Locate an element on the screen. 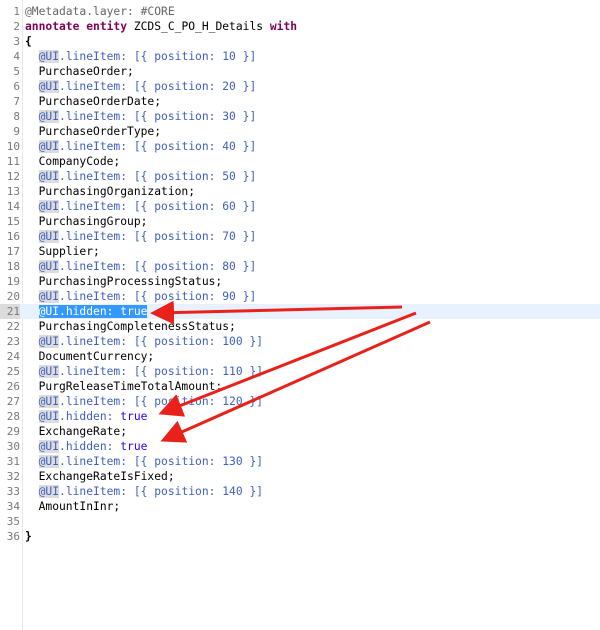 The height and width of the screenshot is (630, 600). code-line: 14 @UI.lineItem: [{ position: 60 }] is located at coordinates (300, 206).